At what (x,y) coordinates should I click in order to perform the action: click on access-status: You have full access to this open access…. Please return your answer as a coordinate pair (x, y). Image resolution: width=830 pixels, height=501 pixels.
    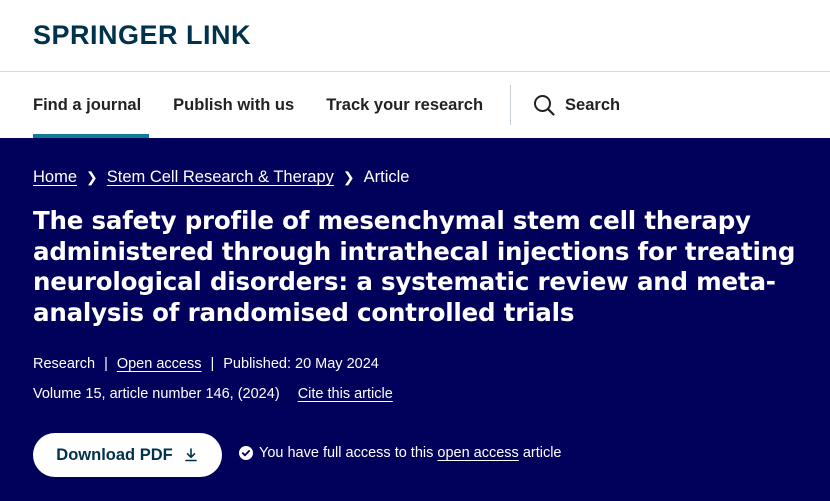
    Looking at the image, I should click on (400, 453).